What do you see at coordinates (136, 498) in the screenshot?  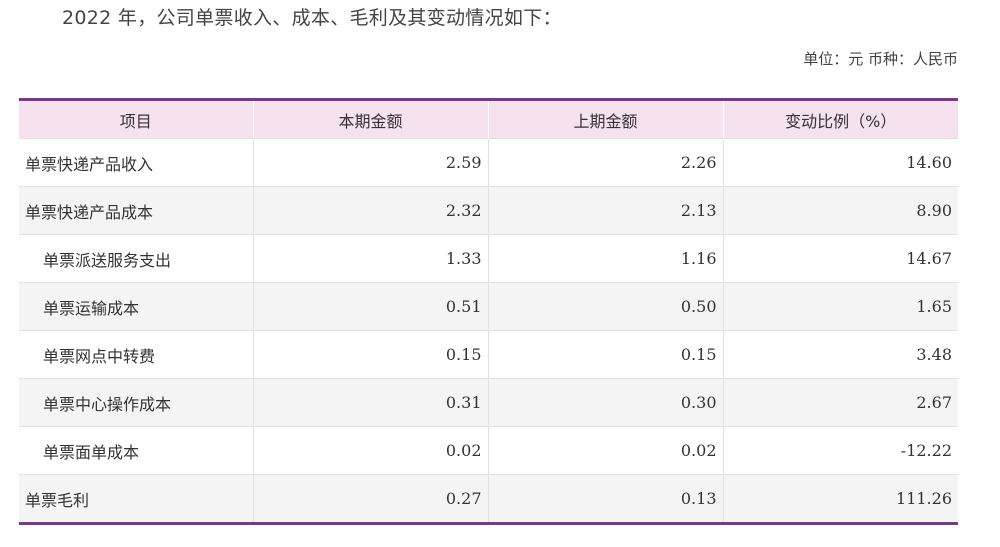 I see `row-item: 单票毛利` at bounding box center [136, 498].